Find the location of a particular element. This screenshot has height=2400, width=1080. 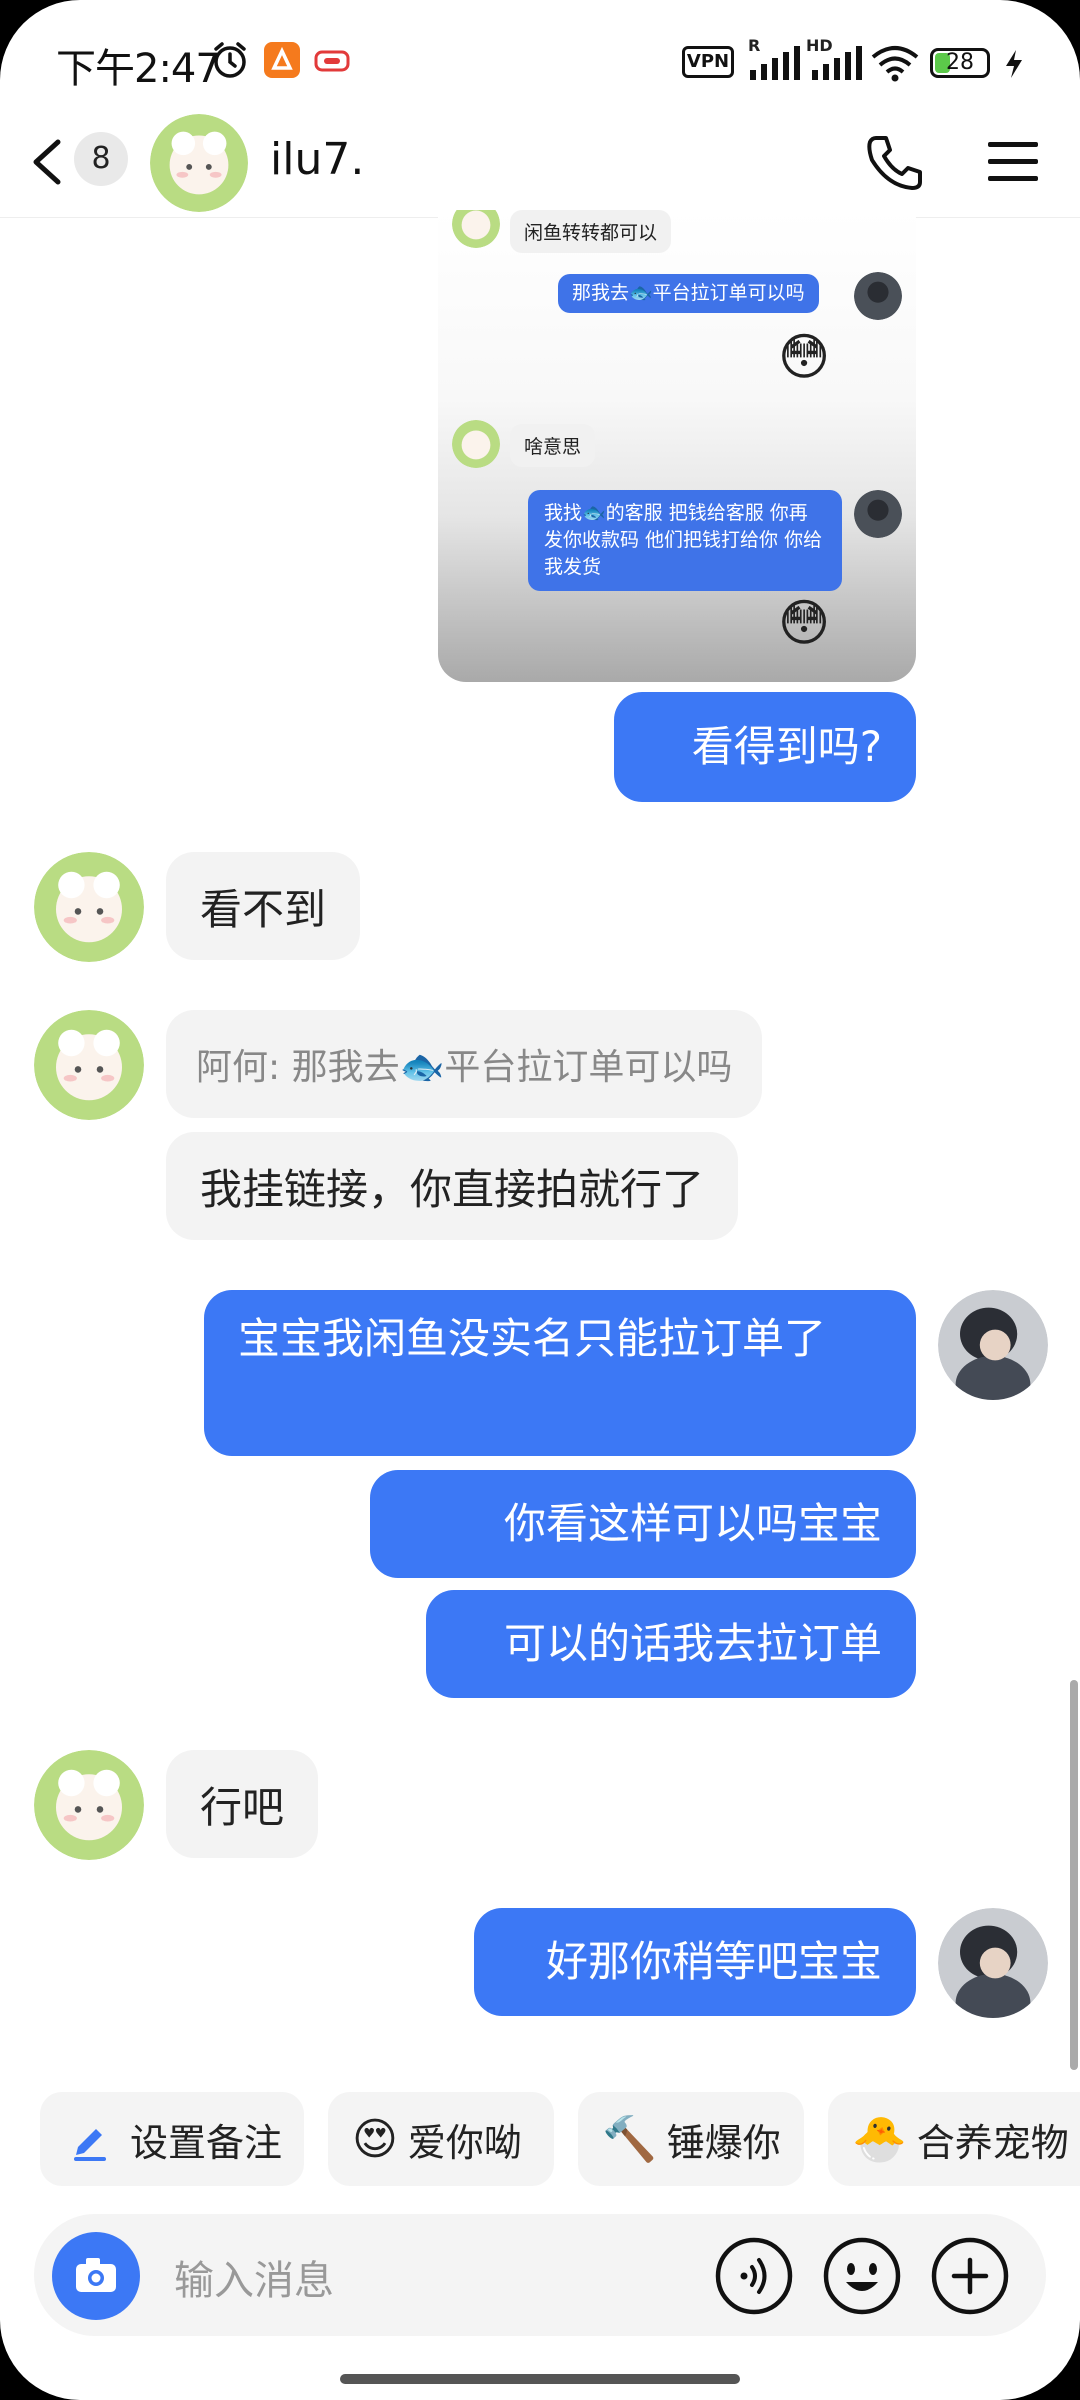

quick-action-pet: 🐣 合养宠物 is located at coordinates (954, 2139).